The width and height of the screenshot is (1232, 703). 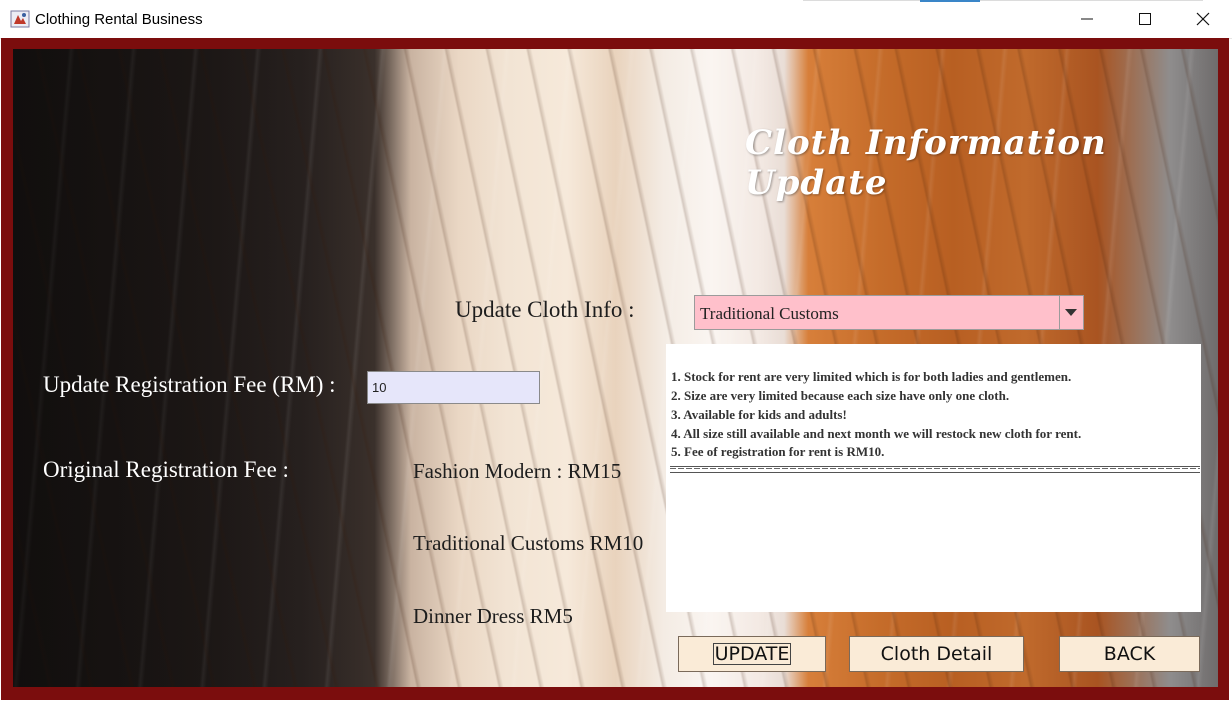 I want to click on dropdown-arrow-button, so click(x=1071, y=312).